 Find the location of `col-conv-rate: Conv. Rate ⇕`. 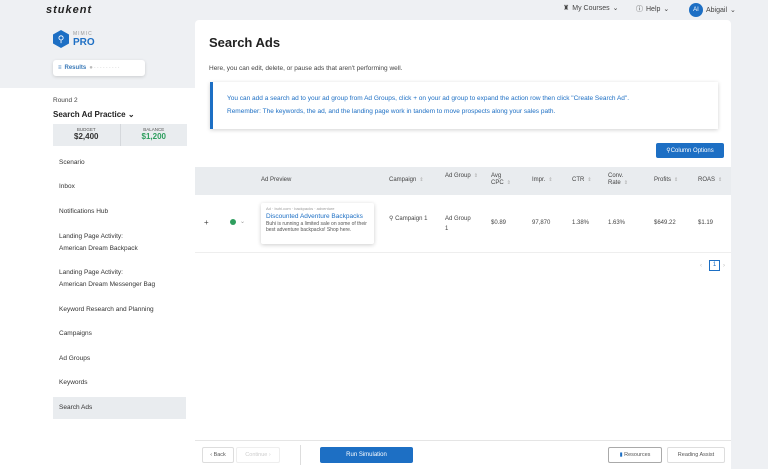

col-conv-rate: Conv. Rate ⇕ is located at coordinates (624, 180).